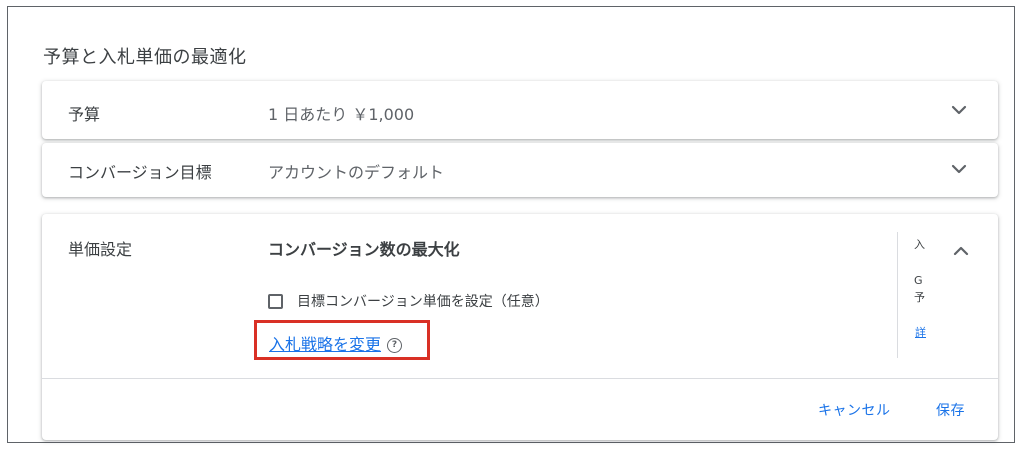 The image size is (1024, 452). Describe the element at coordinates (520, 170) in the screenshot. I see `conversion-goal-card: コンバージョン目標 アカウントのデフォルト` at that location.